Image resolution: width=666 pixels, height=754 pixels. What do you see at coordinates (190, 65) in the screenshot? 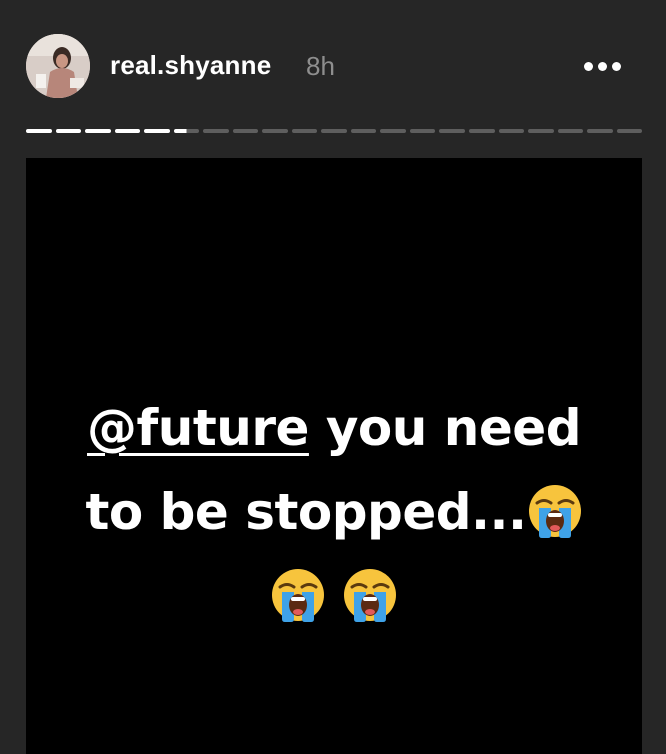
I see `username: real.shyanne` at bounding box center [190, 65].